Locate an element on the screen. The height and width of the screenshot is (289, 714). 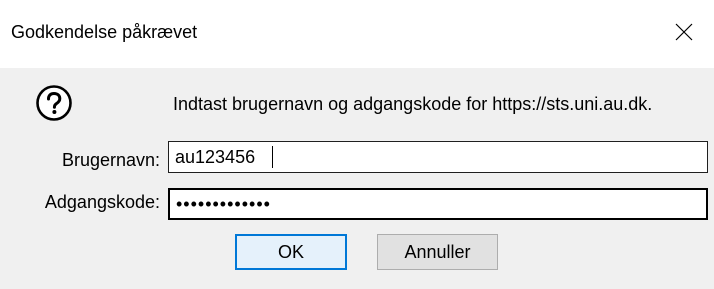
close-icon is located at coordinates (684, 34).